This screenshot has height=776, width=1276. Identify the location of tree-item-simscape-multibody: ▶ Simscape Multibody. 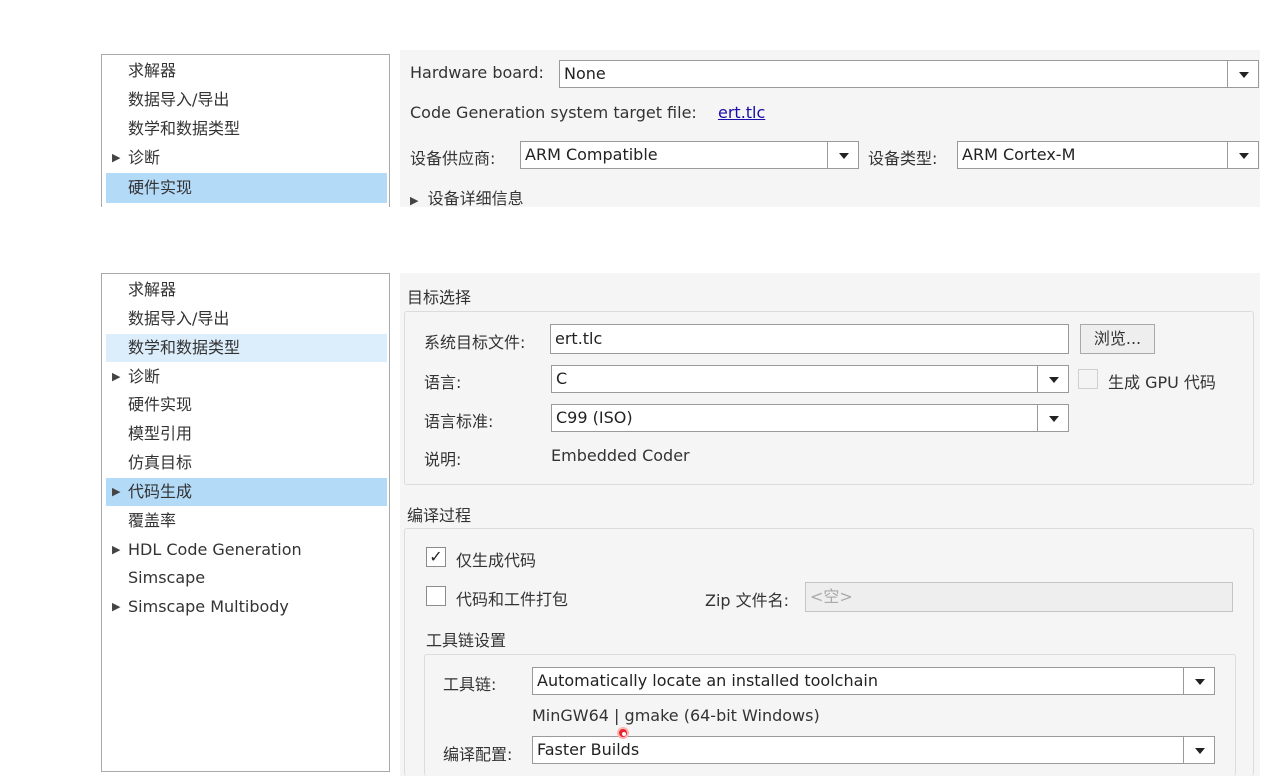
(247, 607).